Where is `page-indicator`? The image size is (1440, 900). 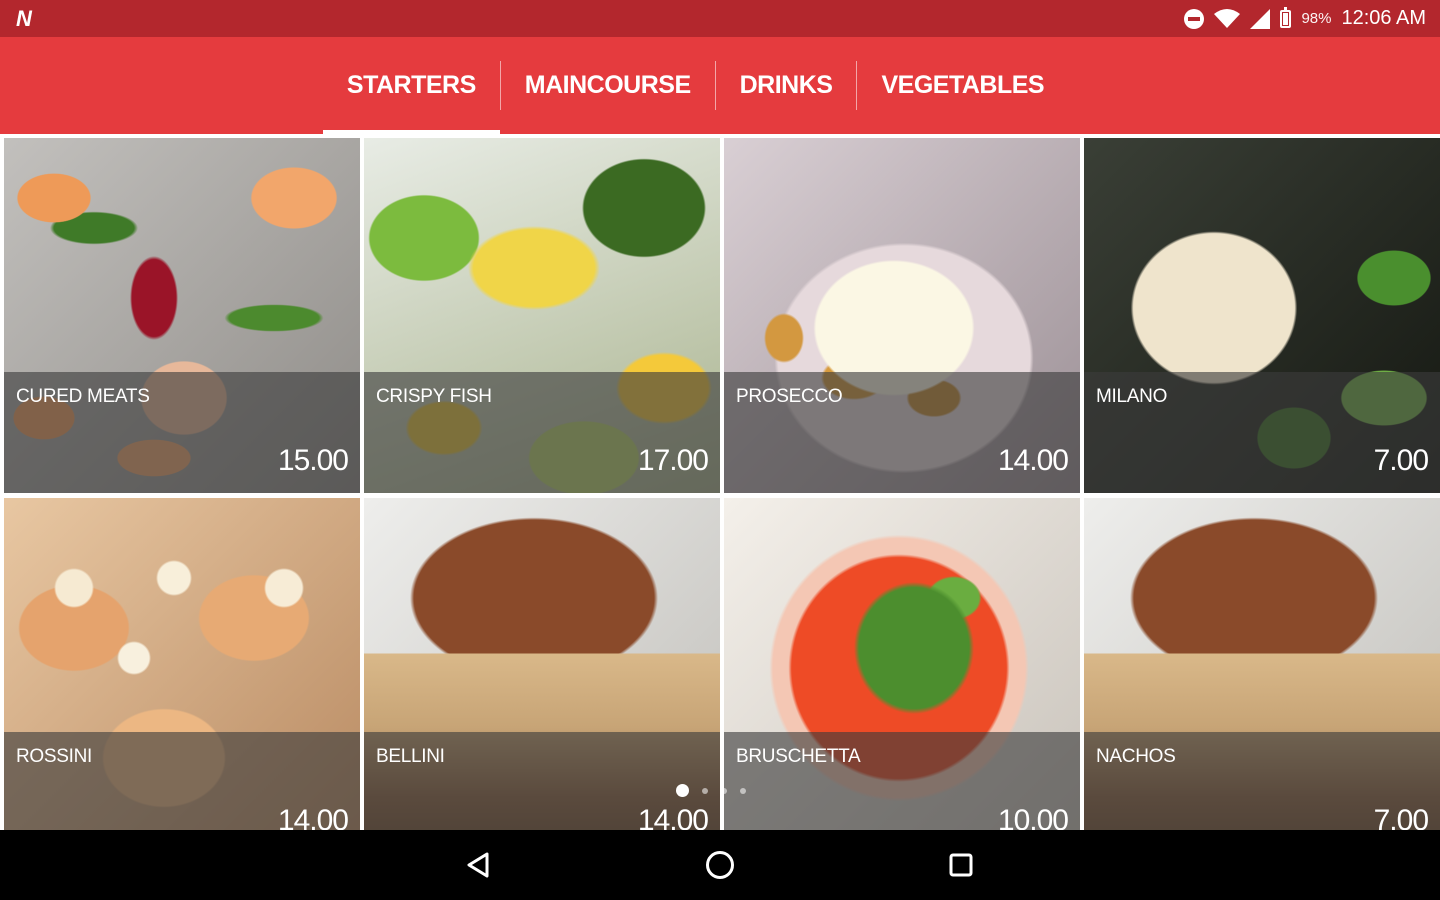
page-indicator is located at coordinates (711, 790).